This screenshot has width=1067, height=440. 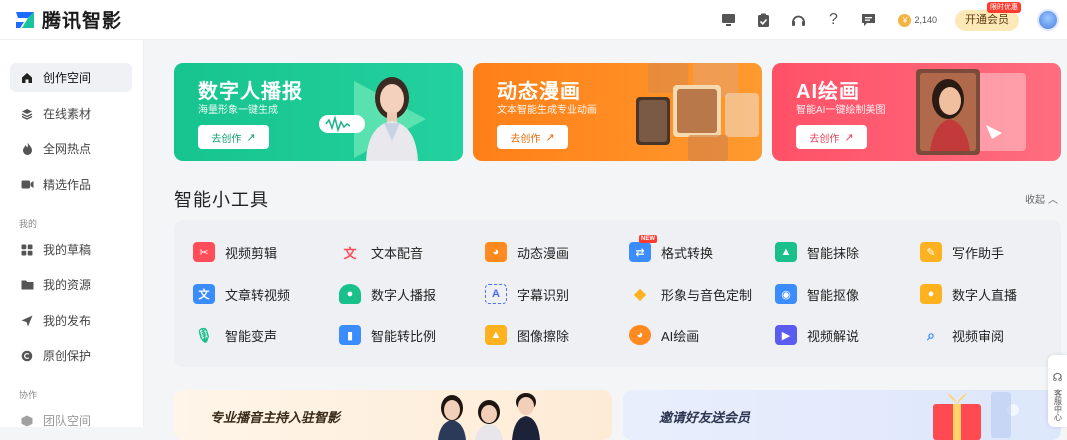 What do you see at coordinates (68, 19) in the screenshot?
I see `logo: 腾讯智影` at bounding box center [68, 19].